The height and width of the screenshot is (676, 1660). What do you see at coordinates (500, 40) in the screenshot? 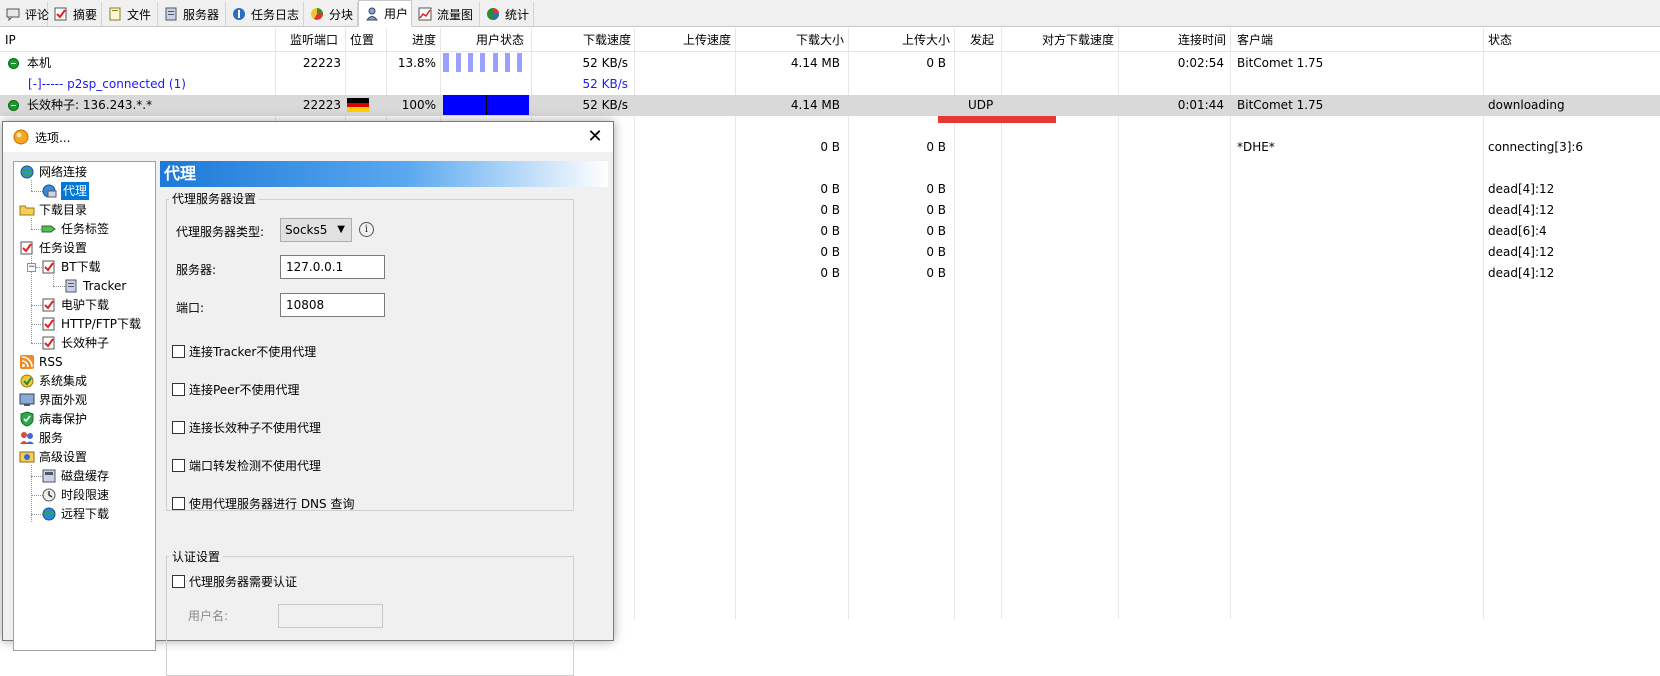
I see `column-header-user-status: 用户状态` at bounding box center [500, 40].